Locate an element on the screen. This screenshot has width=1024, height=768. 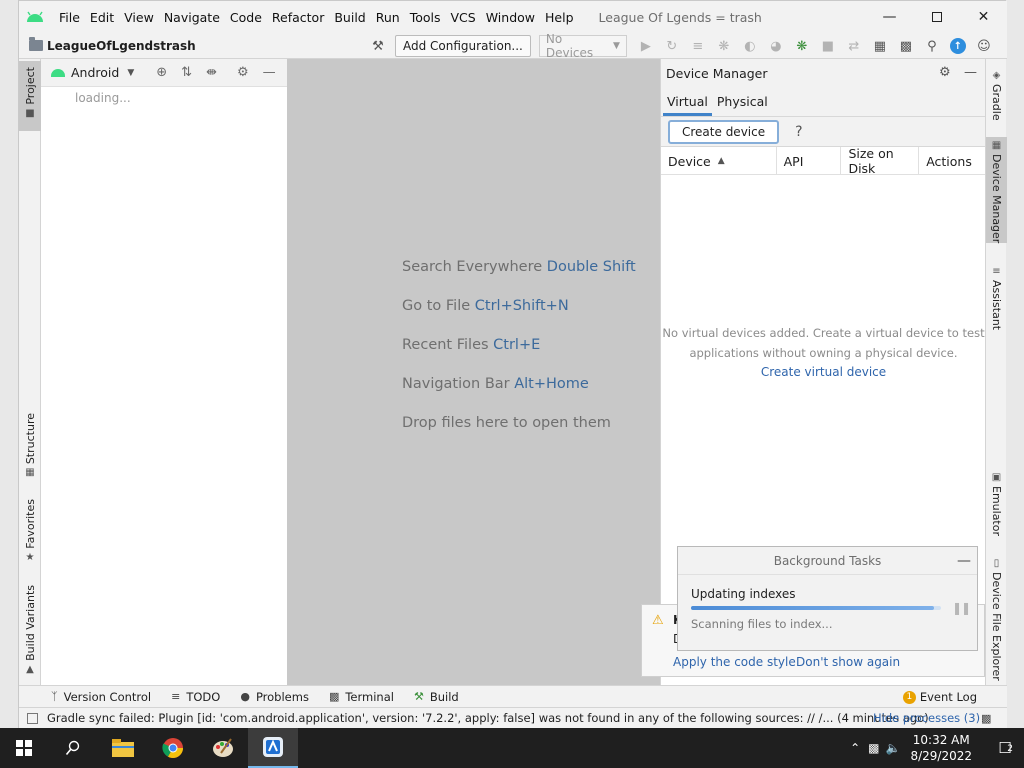
tab-terminal: ▩ Terminal is located at coordinates (361, 697).